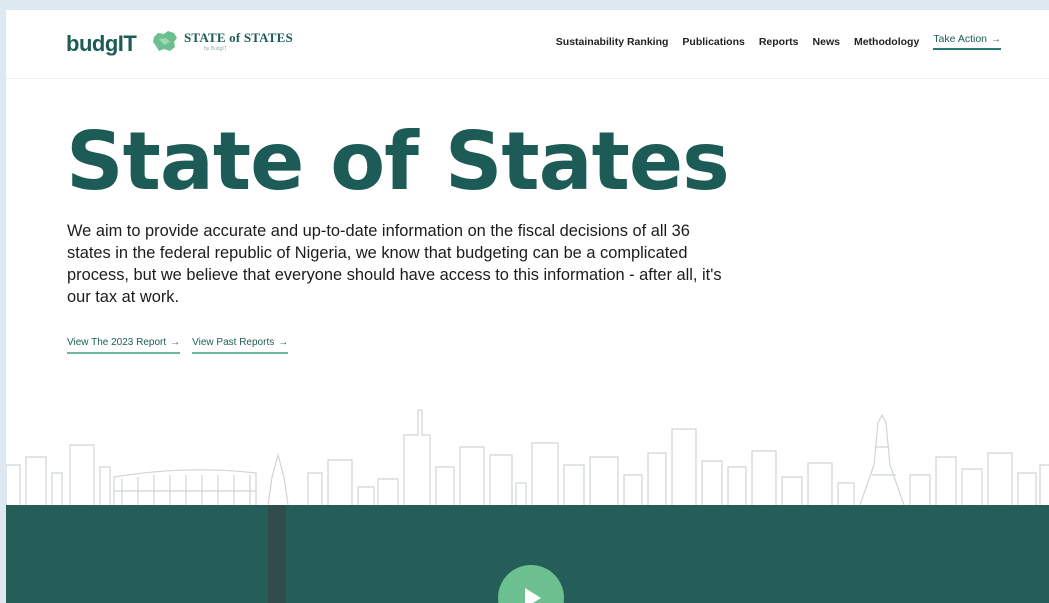  What do you see at coordinates (886, 42) in the screenshot?
I see `nav-methodology: Methodology` at bounding box center [886, 42].